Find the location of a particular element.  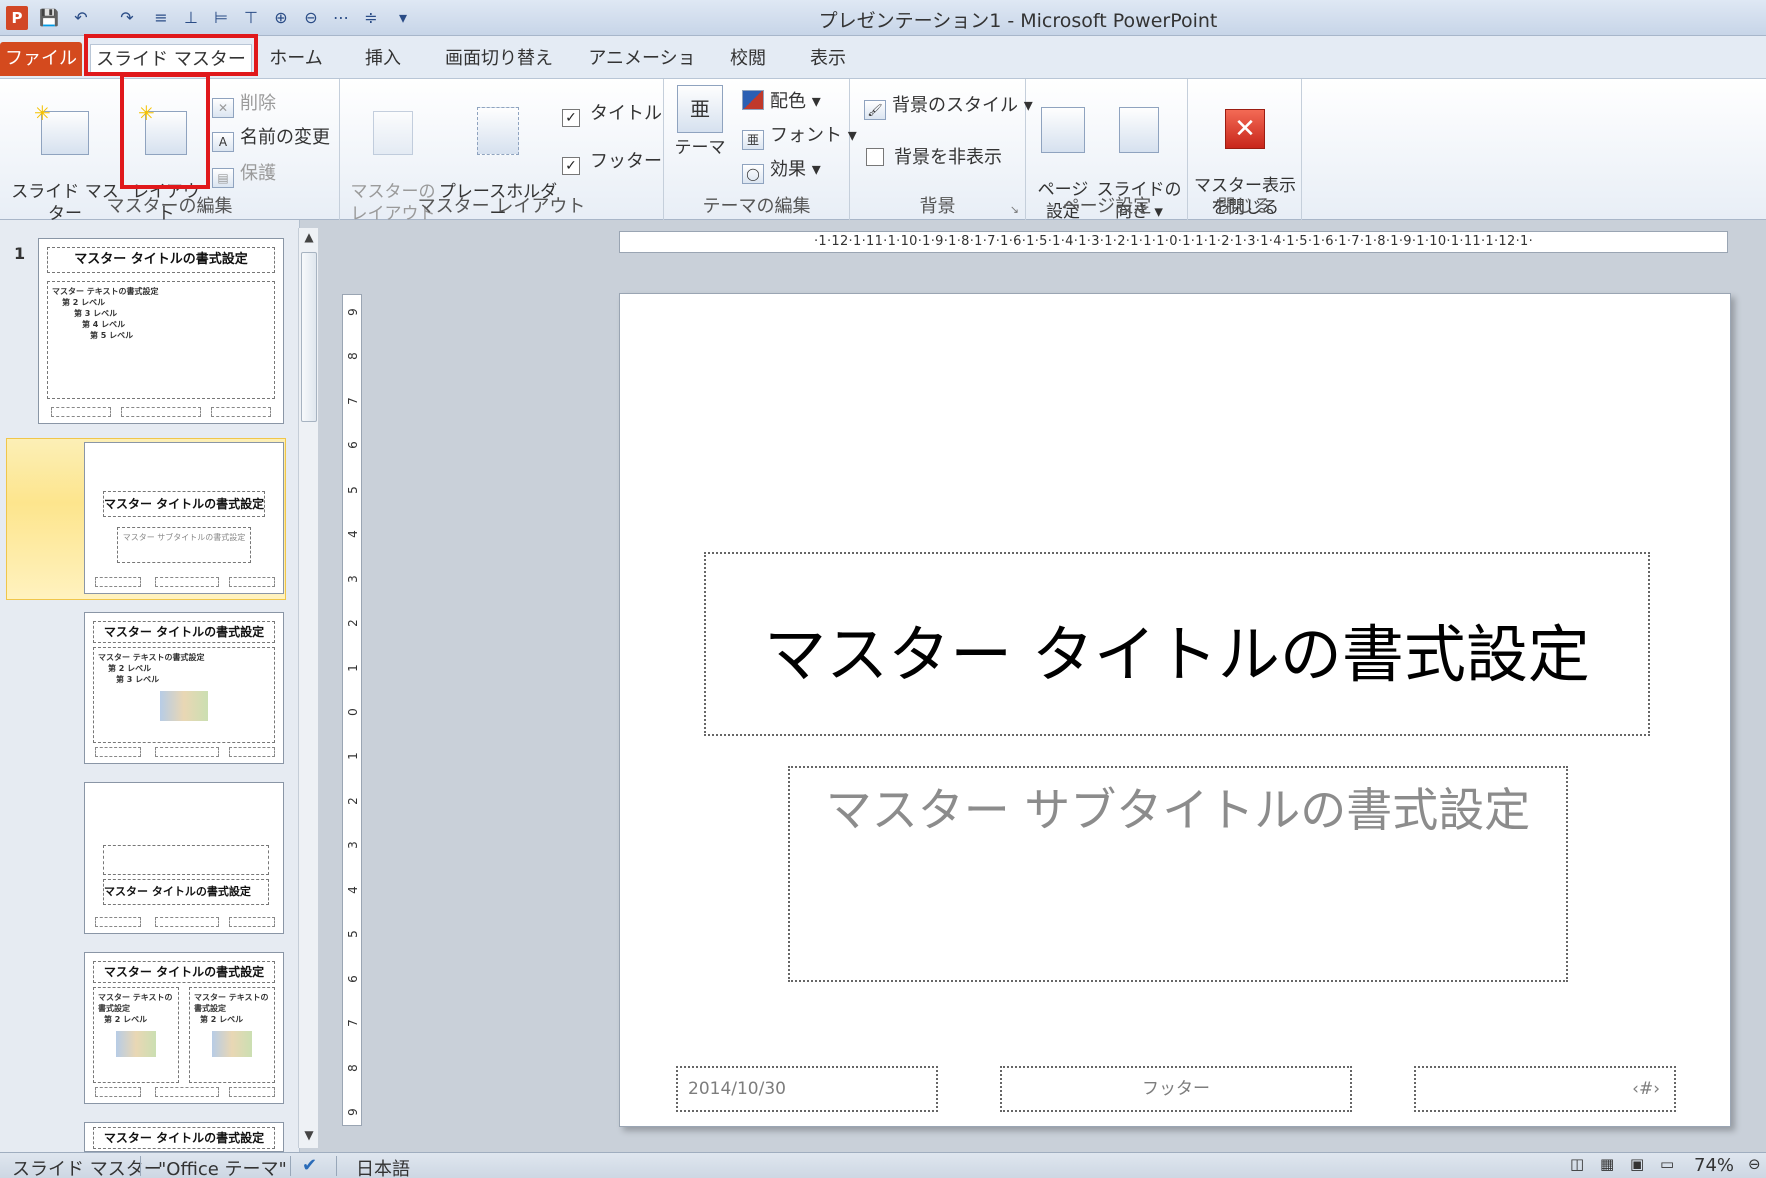

vertical-ruler-tick: 2 is located at coordinates (353, 623).